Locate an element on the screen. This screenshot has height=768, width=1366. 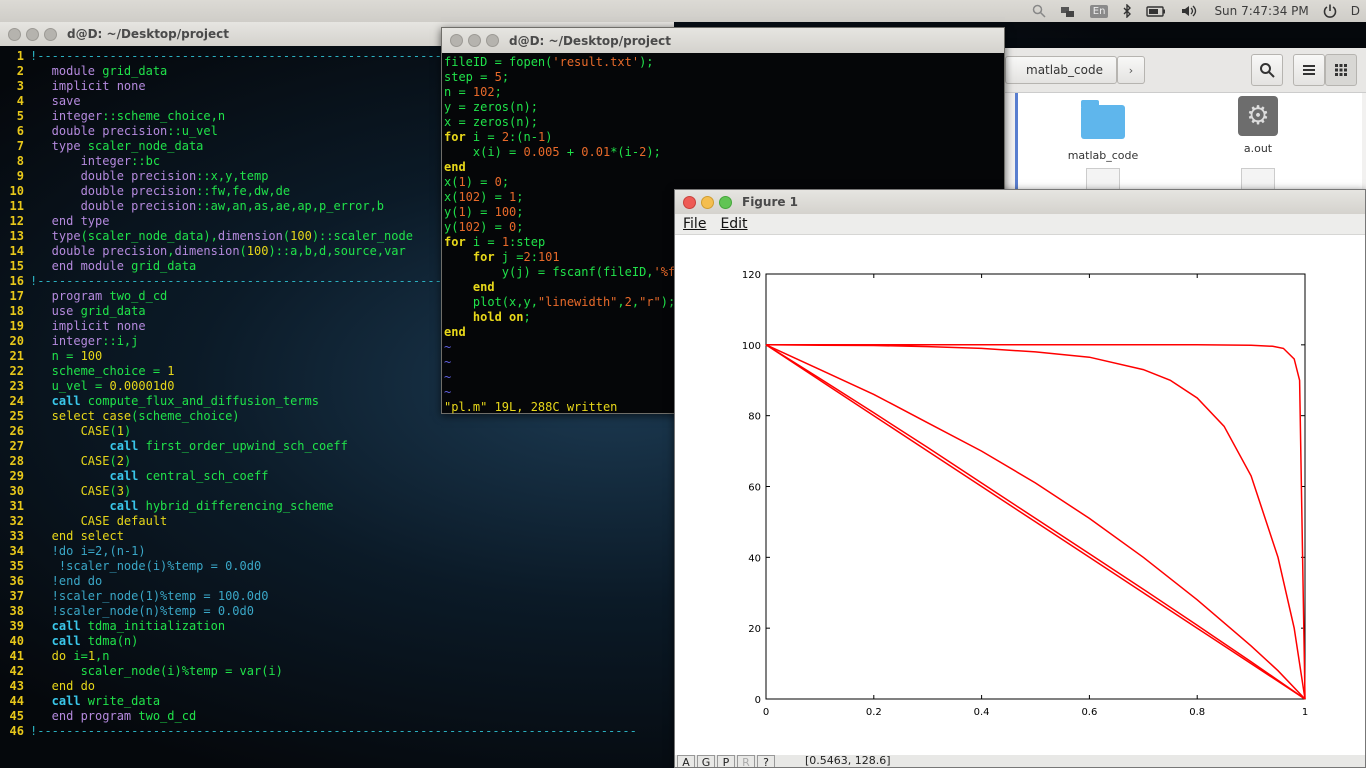
volume-icon is located at coordinates (1189, 11).